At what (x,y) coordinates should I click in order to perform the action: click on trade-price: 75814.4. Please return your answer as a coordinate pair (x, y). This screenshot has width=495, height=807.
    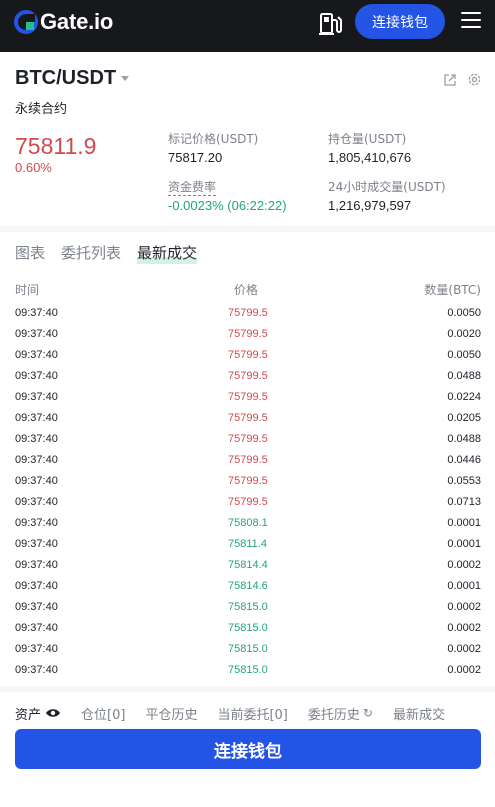
    Looking at the image, I should click on (248, 565).